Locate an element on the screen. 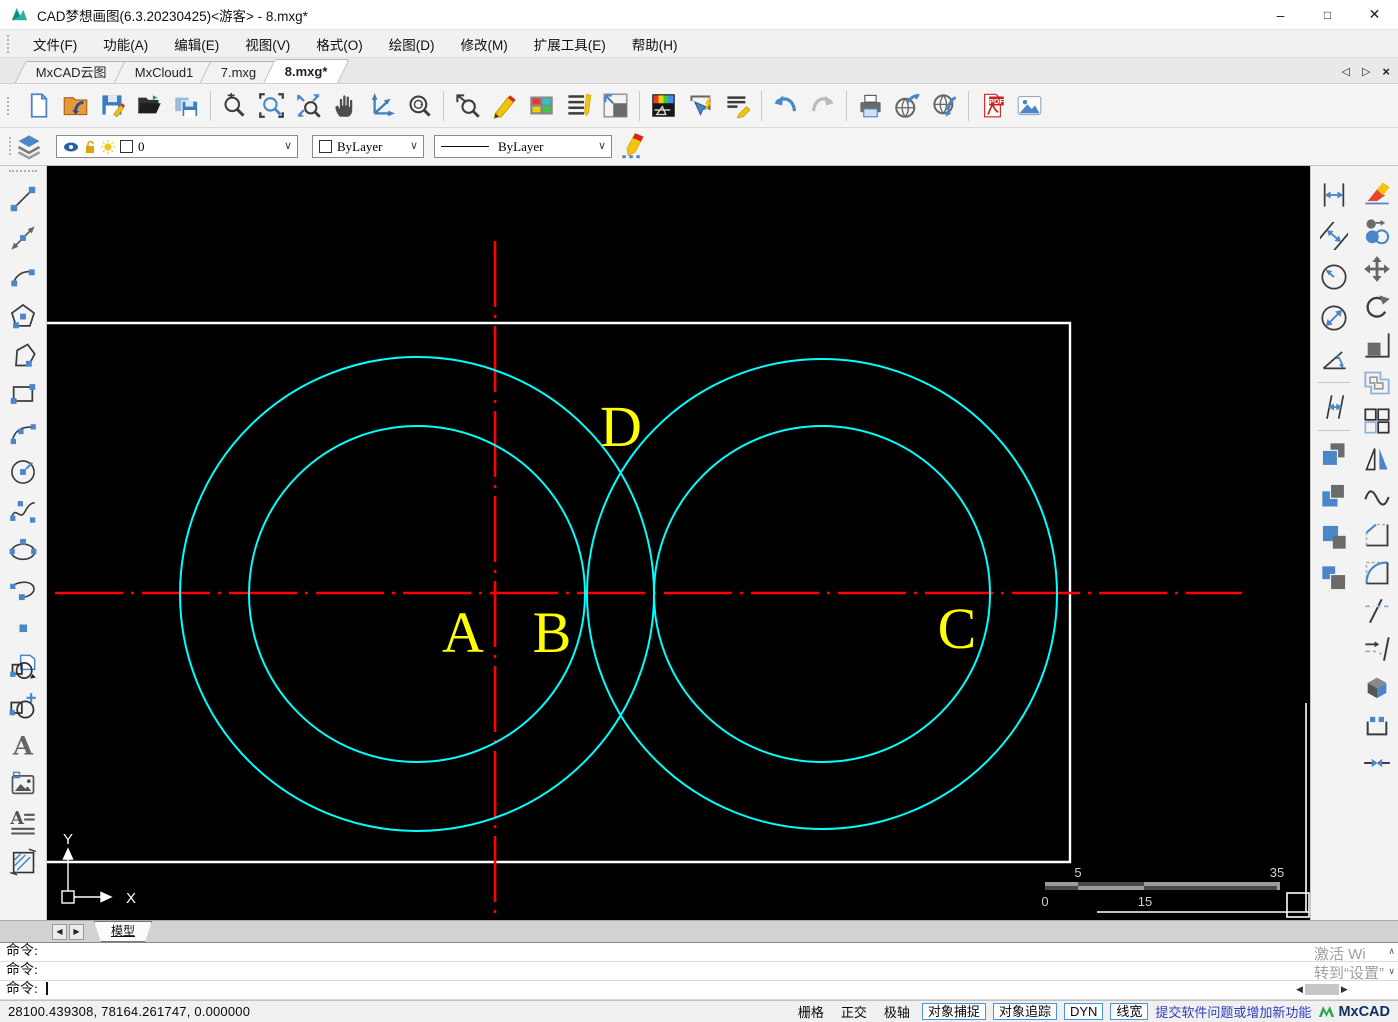  command-scrollbar-thumb is located at coordinates (1321, 989).